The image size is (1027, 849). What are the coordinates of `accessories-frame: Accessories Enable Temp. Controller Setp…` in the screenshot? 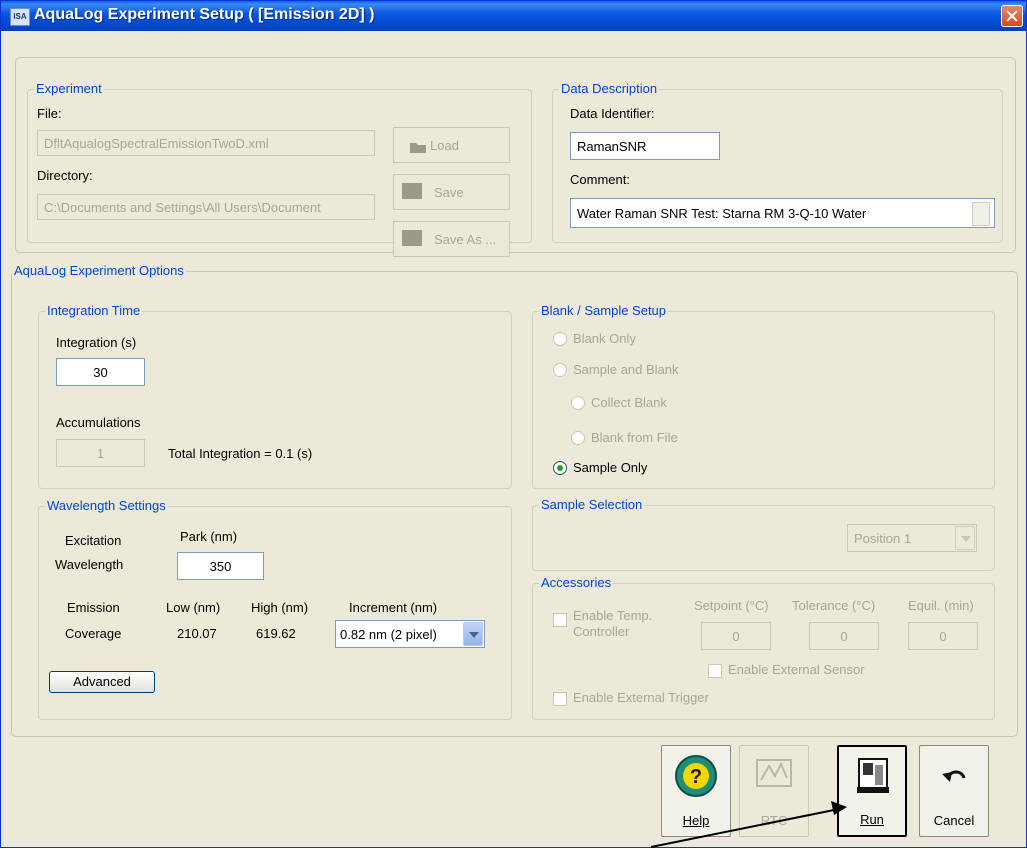 It's located at (763, 647).